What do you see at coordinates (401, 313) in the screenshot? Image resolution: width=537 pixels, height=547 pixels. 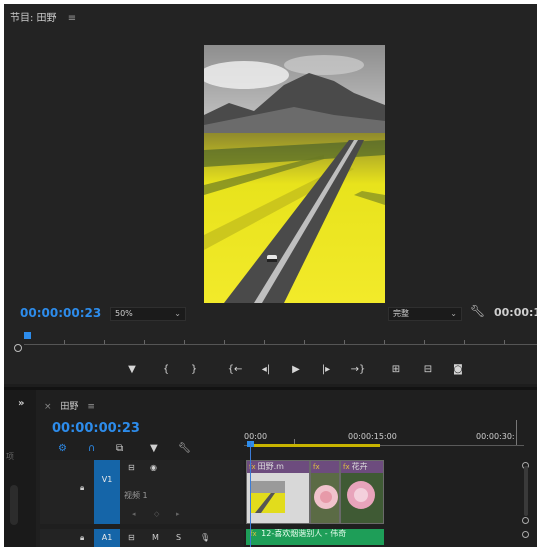 I see `quality-value: 完整` at bounding box center [401, 313].